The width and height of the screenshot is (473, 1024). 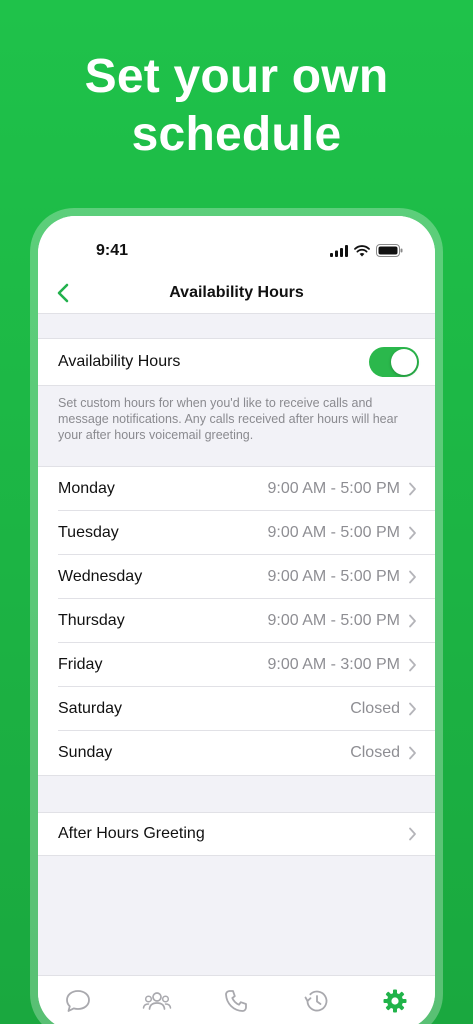 I want to click on tab-contacts, so click(x=157, y=1003).